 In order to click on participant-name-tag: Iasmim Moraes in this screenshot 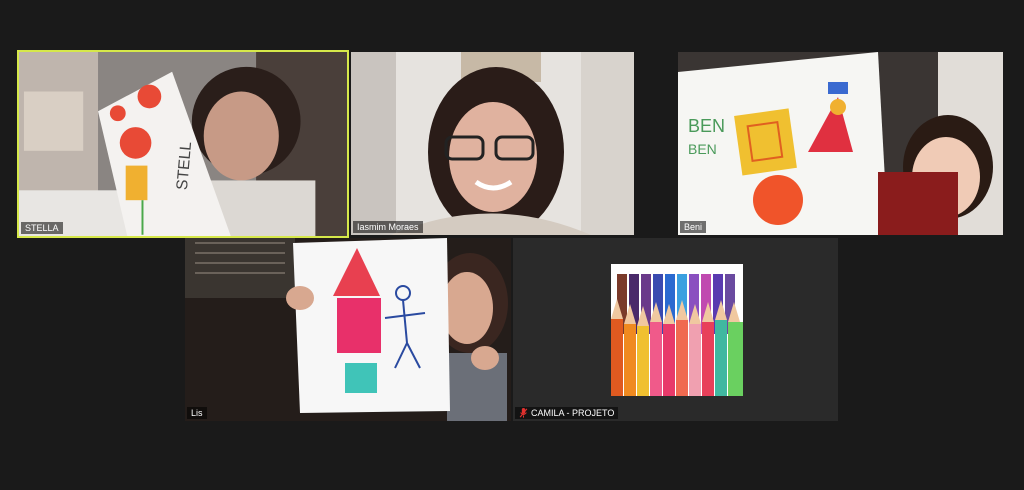, I will do `click(388, 227)`.